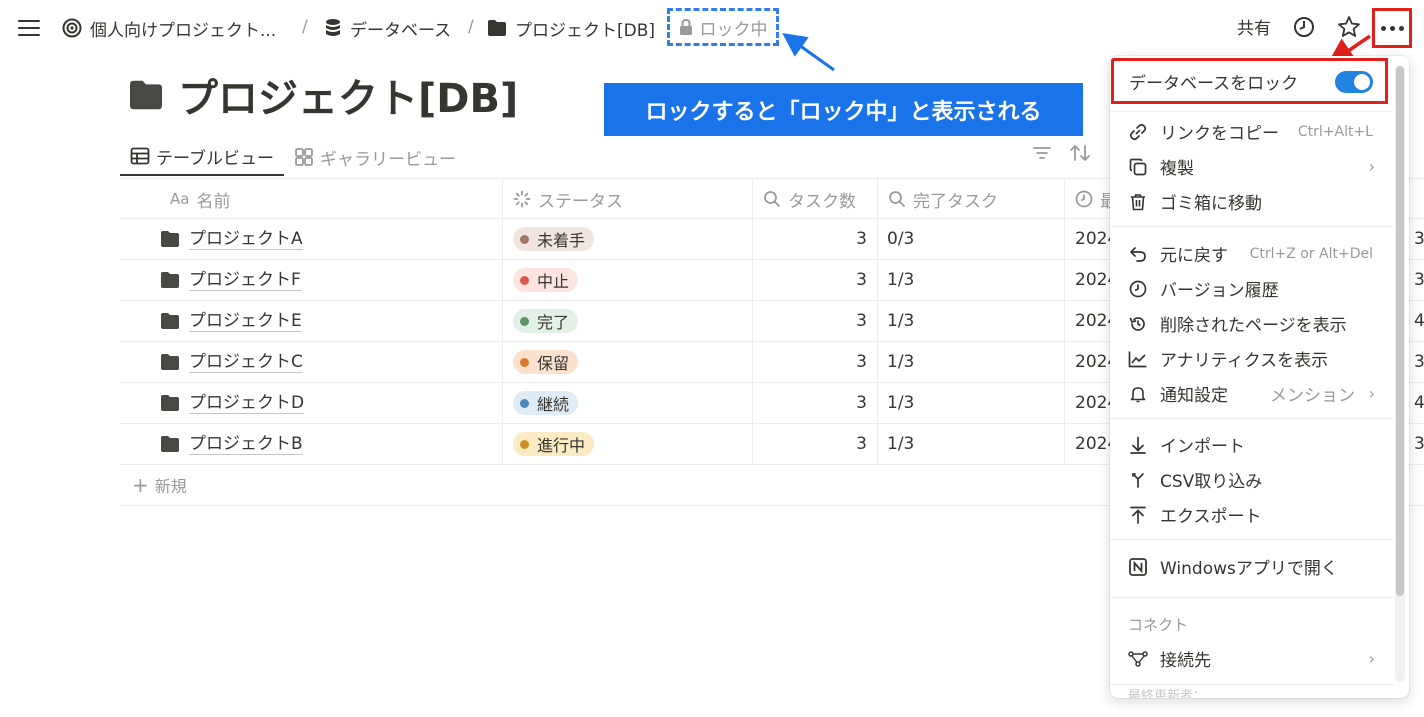  I want to click on menu-item-deleted-pages: 削除されたページを表示, so click(1251, 323).